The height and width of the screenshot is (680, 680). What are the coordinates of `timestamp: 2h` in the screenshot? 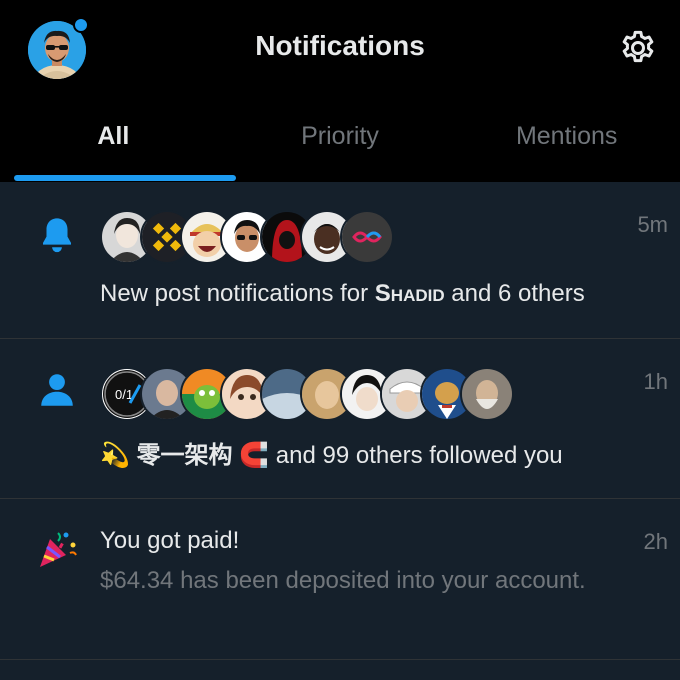 It's located at (655, 541).